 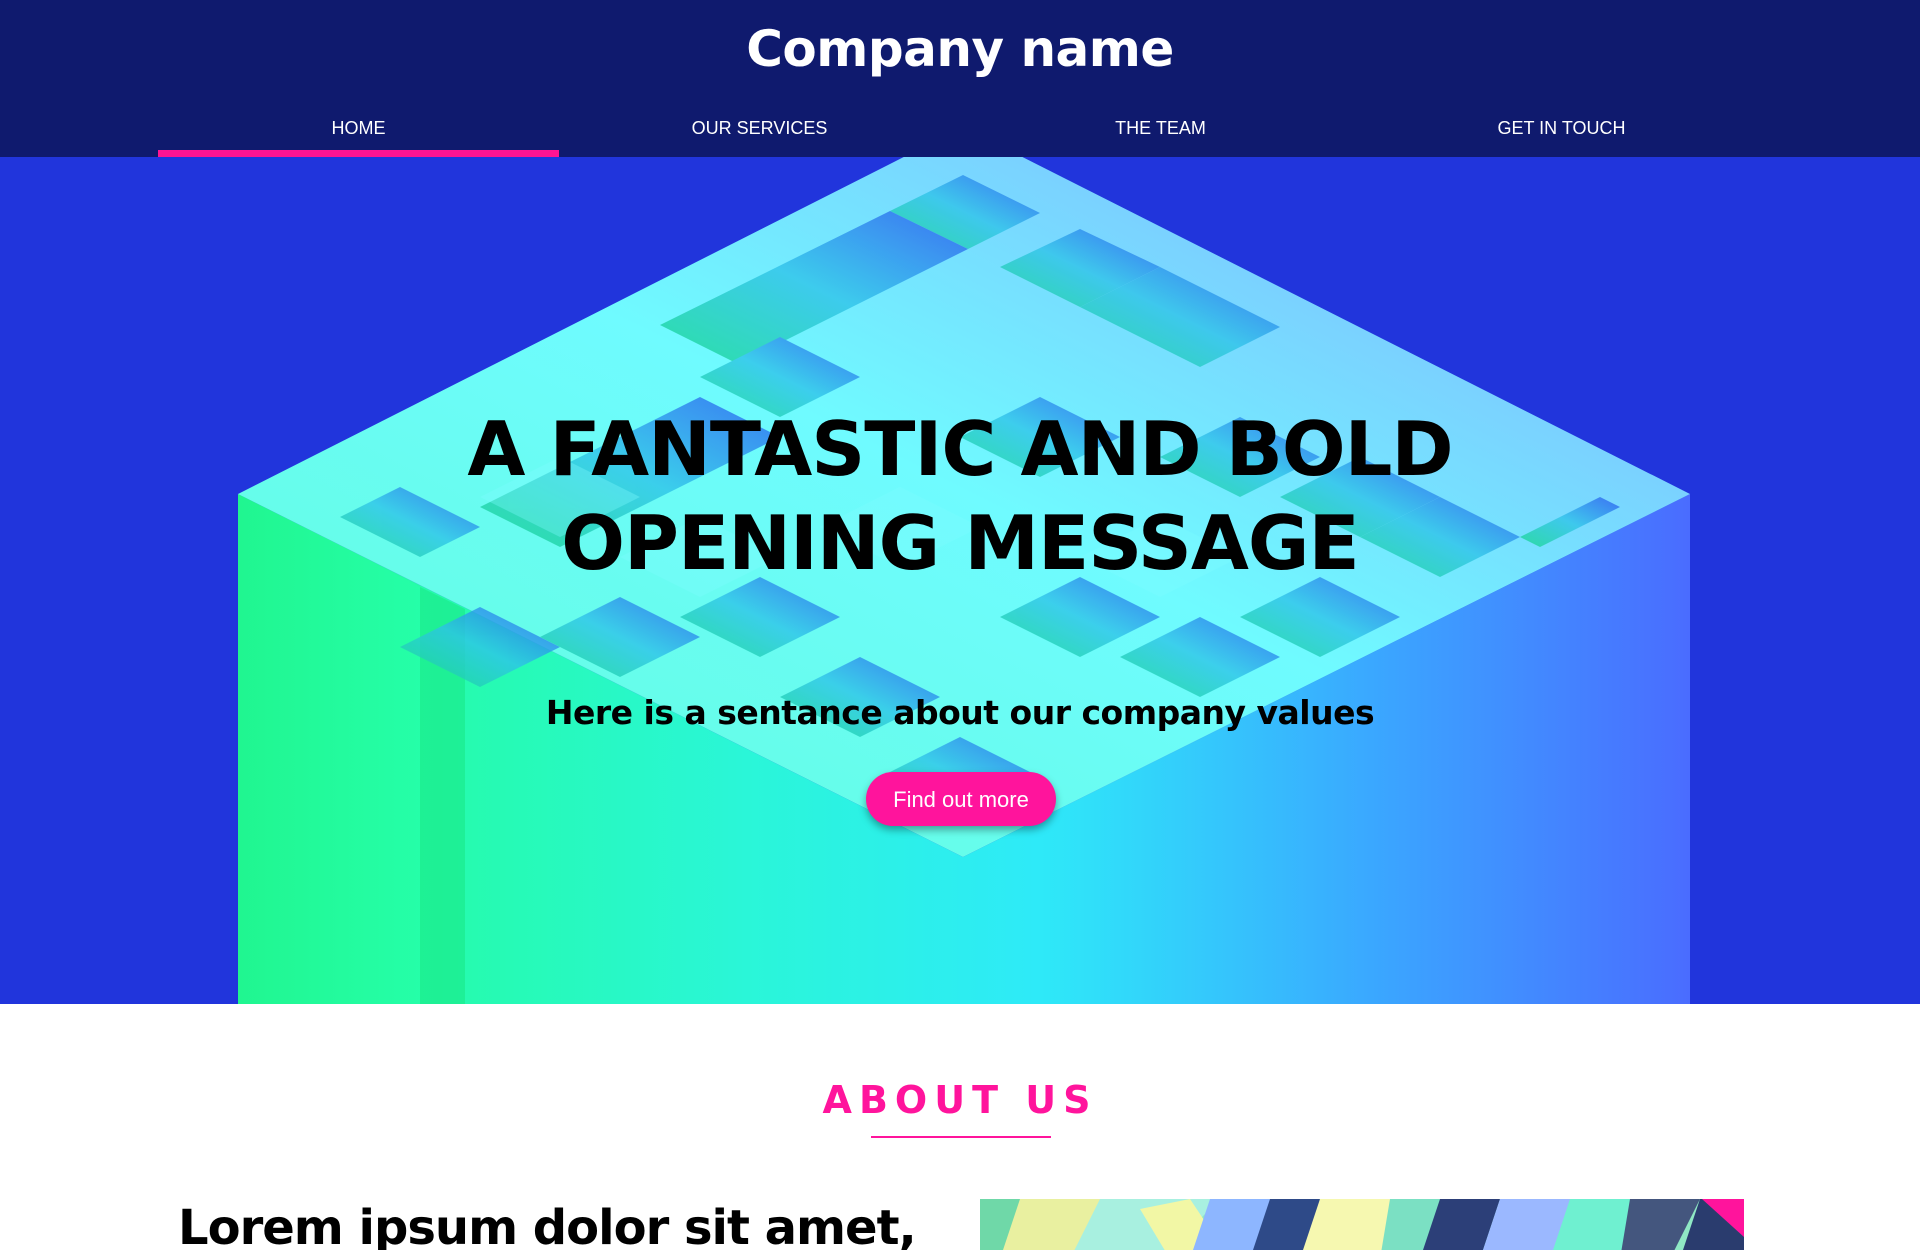 What do you see at coordinates (960, 49) in the screenshot?
I see `brand-name: Company name` at bounding box center [960, 49].